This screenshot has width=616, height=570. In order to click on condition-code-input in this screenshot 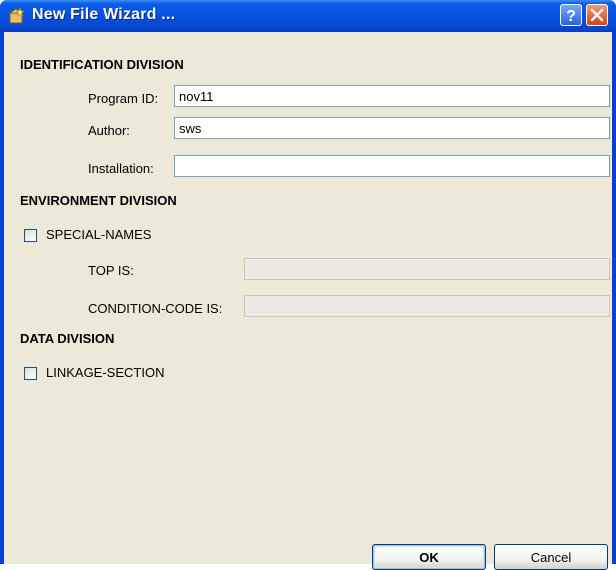, I will do `click(427, 306)`.